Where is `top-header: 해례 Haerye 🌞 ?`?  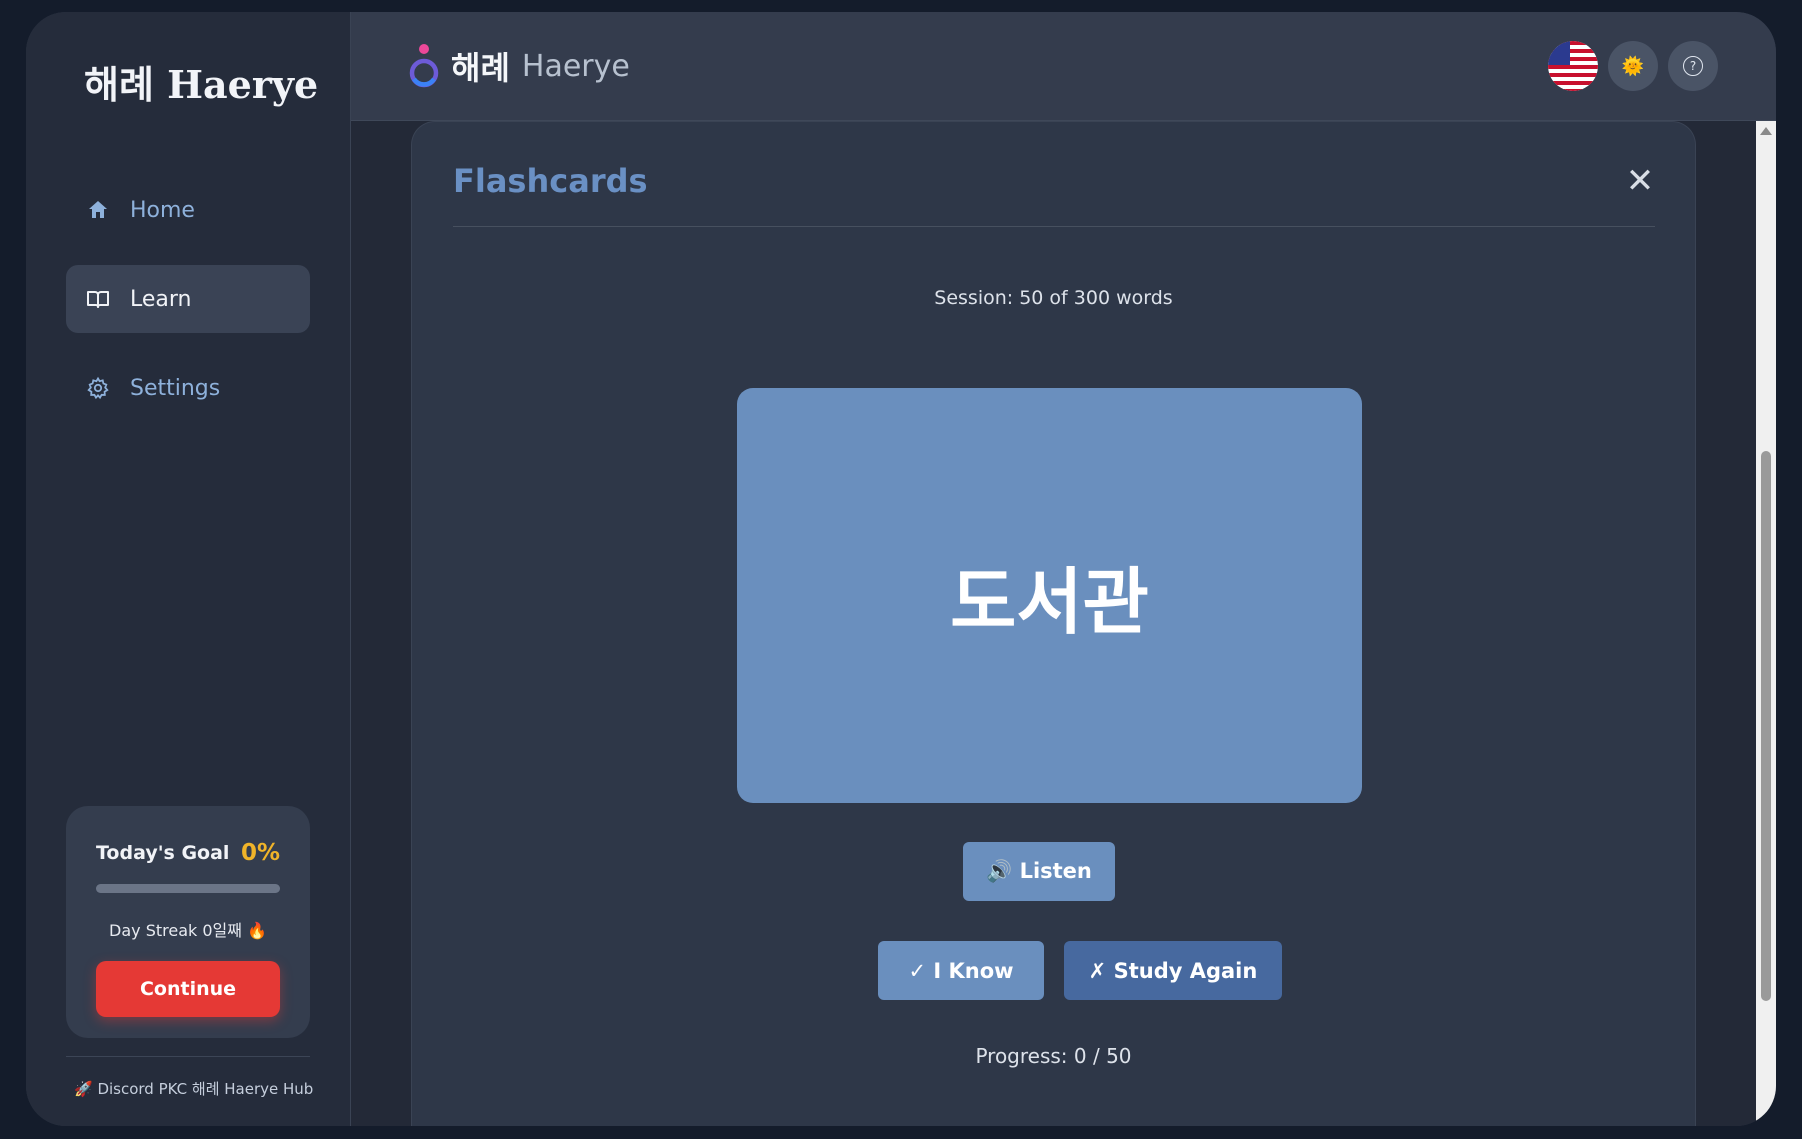 top-header: 해례 Haerye 🌞 ? is located at coordinates (1063, 66).